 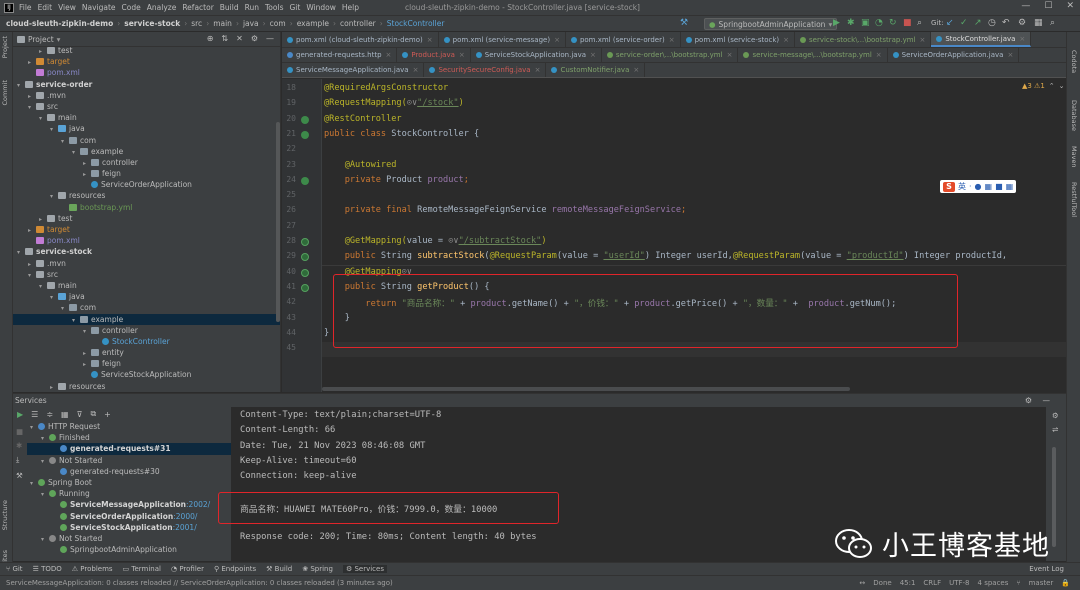 What do you see at coordinates (364, 569) in the screenshot?
I see `tool-tab-services: ⚙ Services` at bounding box center [364, 569].